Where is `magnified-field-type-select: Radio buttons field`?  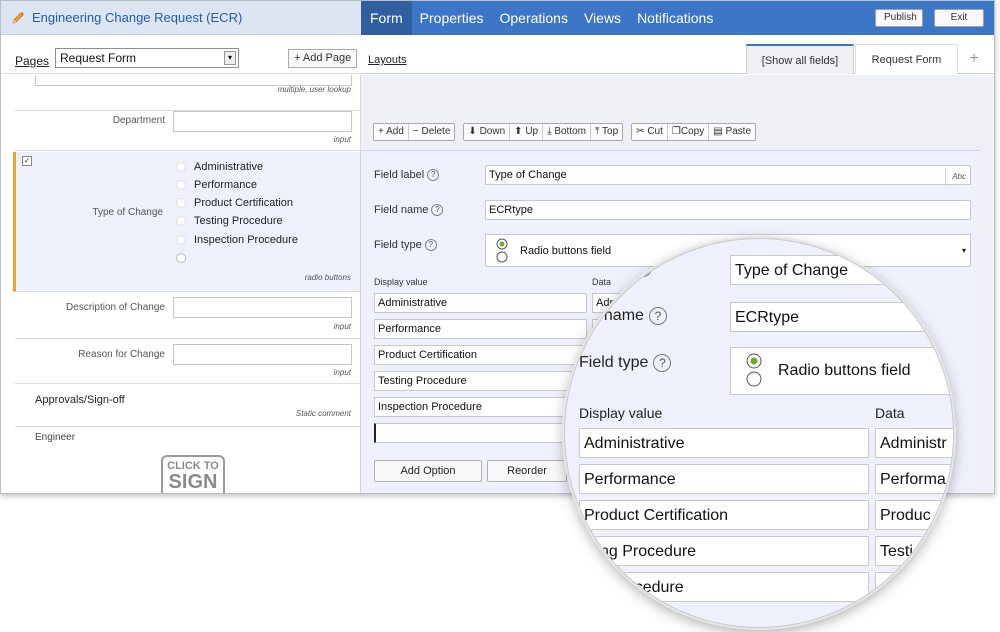
magnified-field-type-select: Radio buttons field is located at coordinates (841, 371).